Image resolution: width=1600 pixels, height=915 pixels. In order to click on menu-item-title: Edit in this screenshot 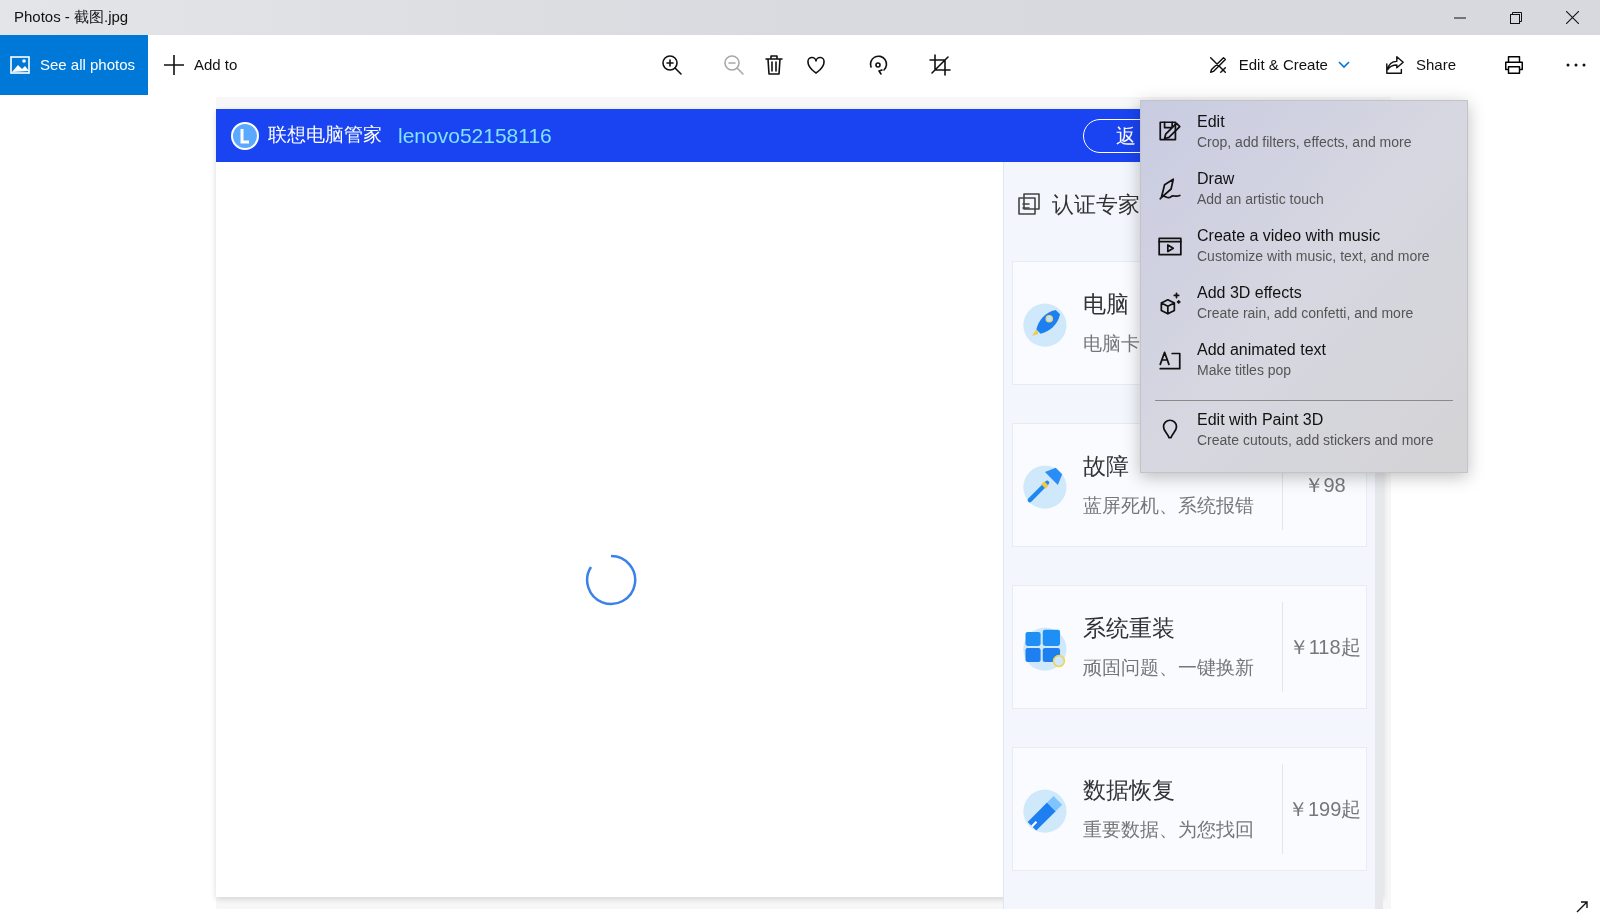, I will do `click(1211, 122)`.